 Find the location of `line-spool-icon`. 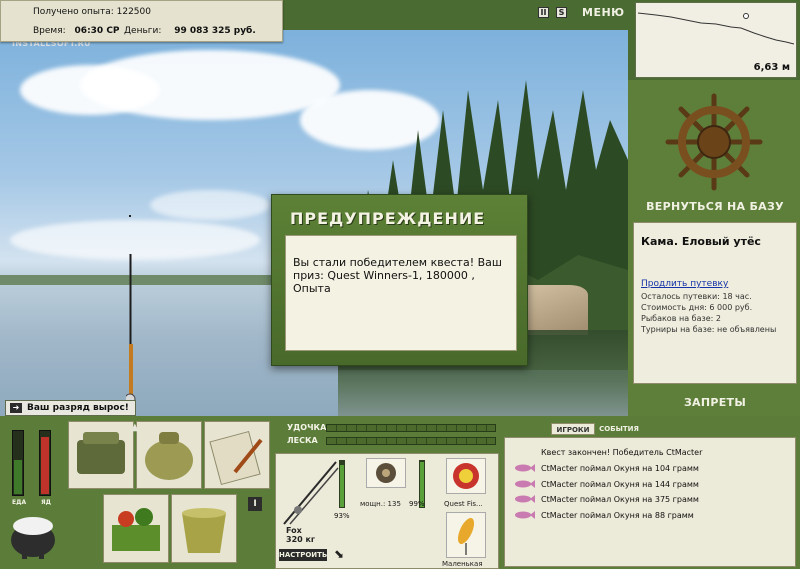

line-spool-icon is located at coordinates (466, 476).